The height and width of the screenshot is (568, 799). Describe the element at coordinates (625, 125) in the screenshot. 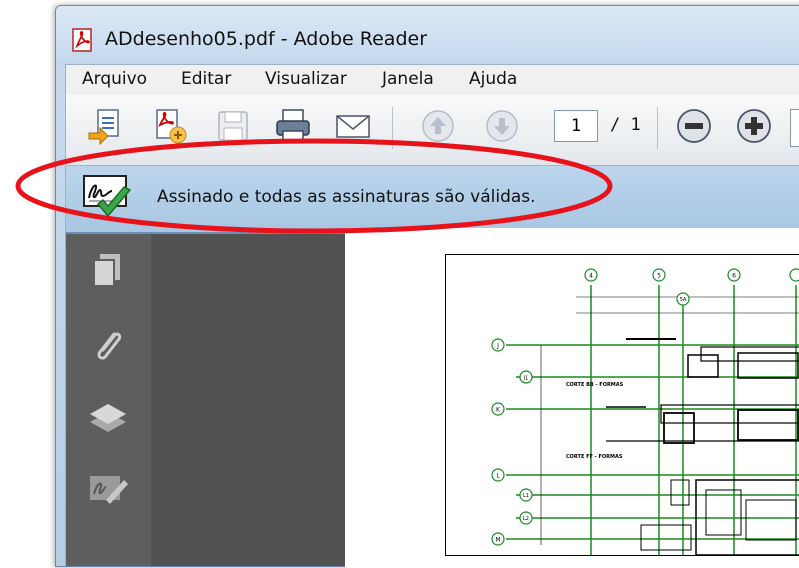

I see `page-total-label: / 1` at that location.